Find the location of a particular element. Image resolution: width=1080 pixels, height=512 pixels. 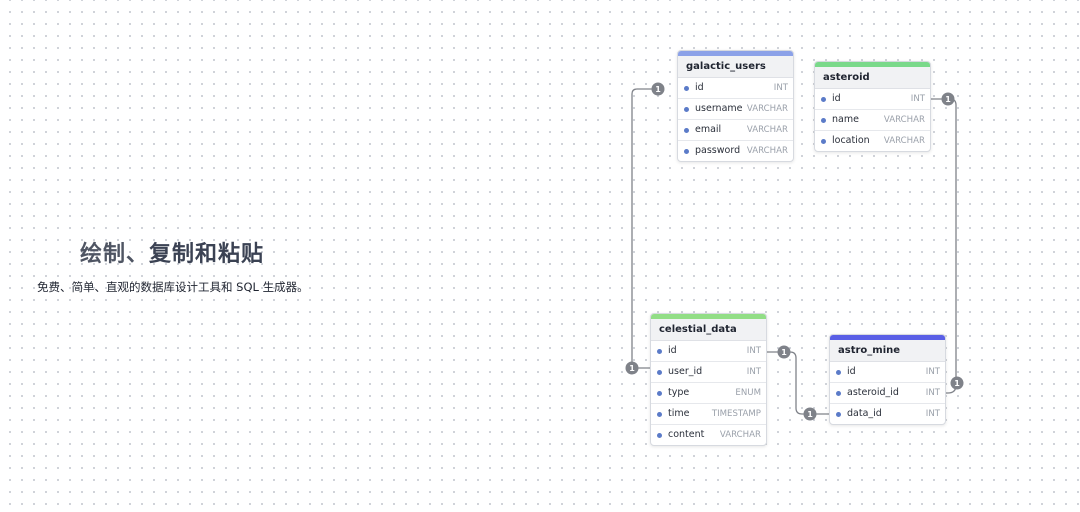

table-title: asteroid is located at coordinates (872, 78).